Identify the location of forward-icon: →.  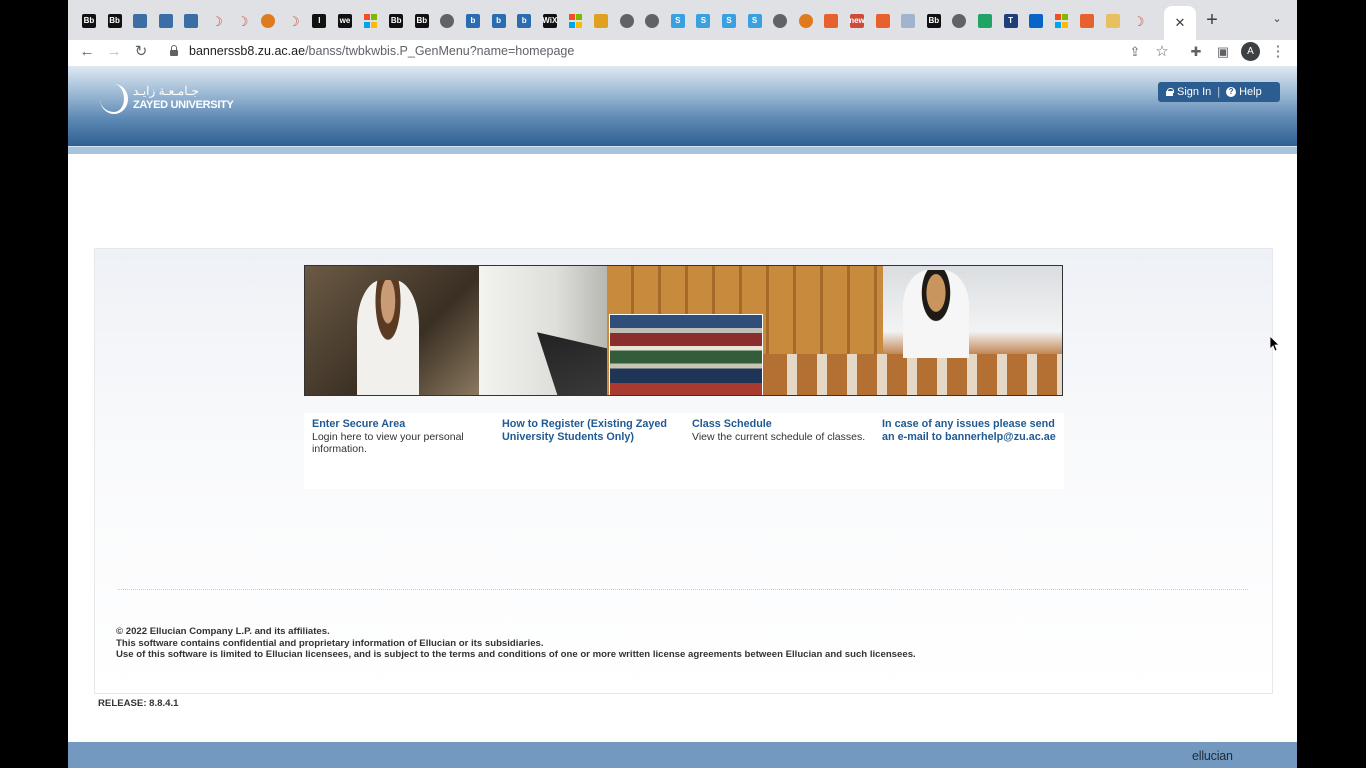
(114, 52).